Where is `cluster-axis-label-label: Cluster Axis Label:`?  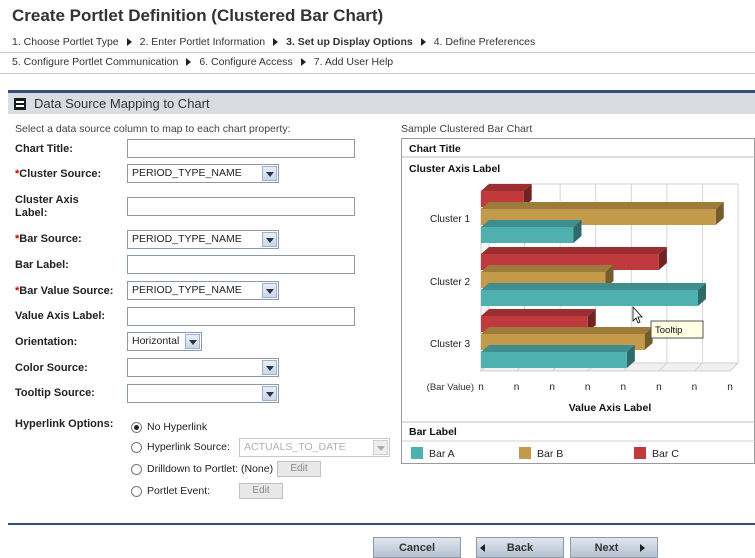 cluster-axis-label-label: Cluster Axis Label: is located at coordinates (47, 207).